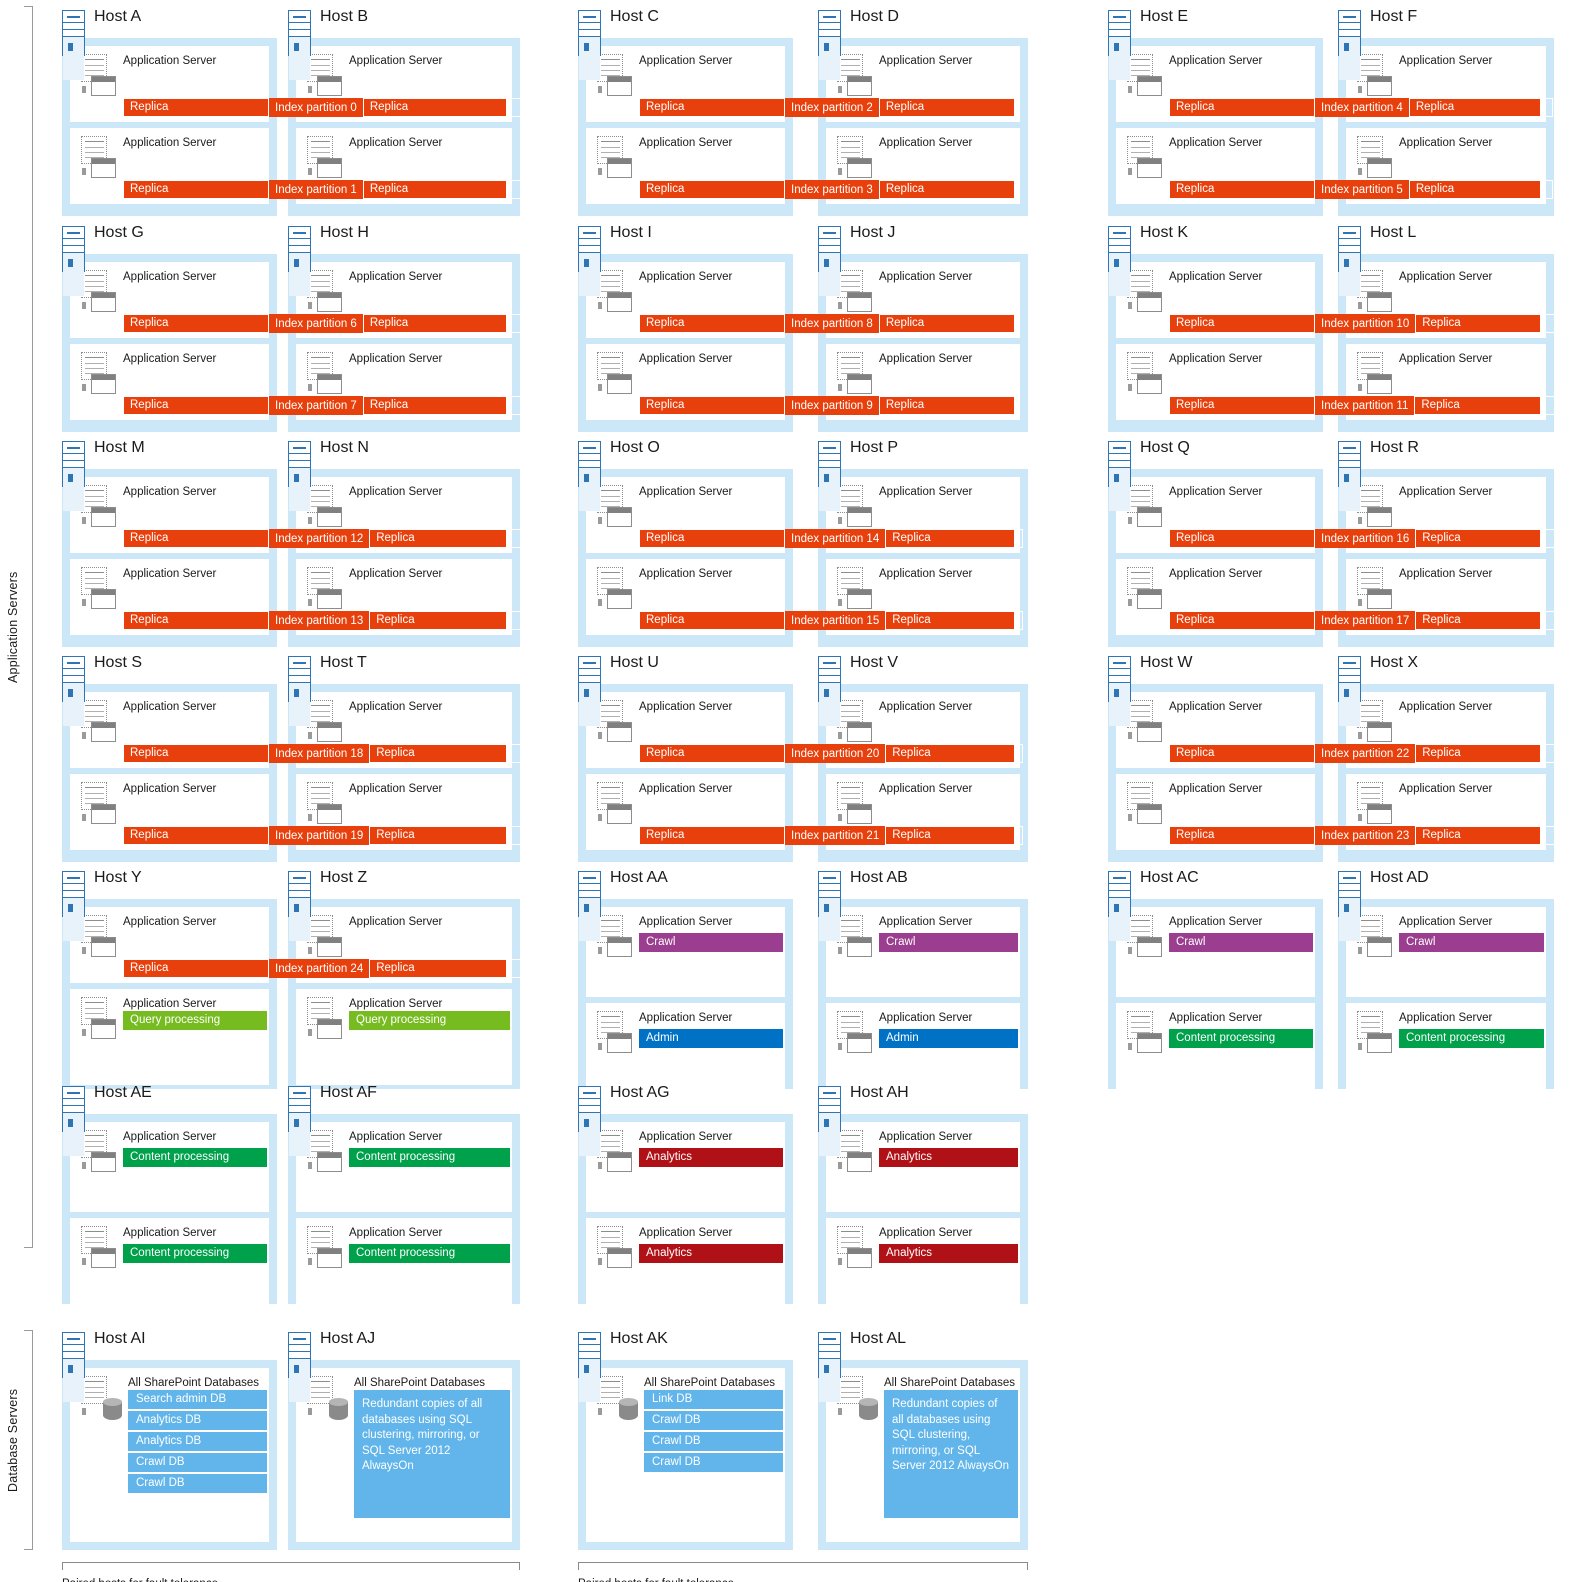  I want to click on index-partition-band: Replica Index partition 16 Replica, so click(1364, 538).